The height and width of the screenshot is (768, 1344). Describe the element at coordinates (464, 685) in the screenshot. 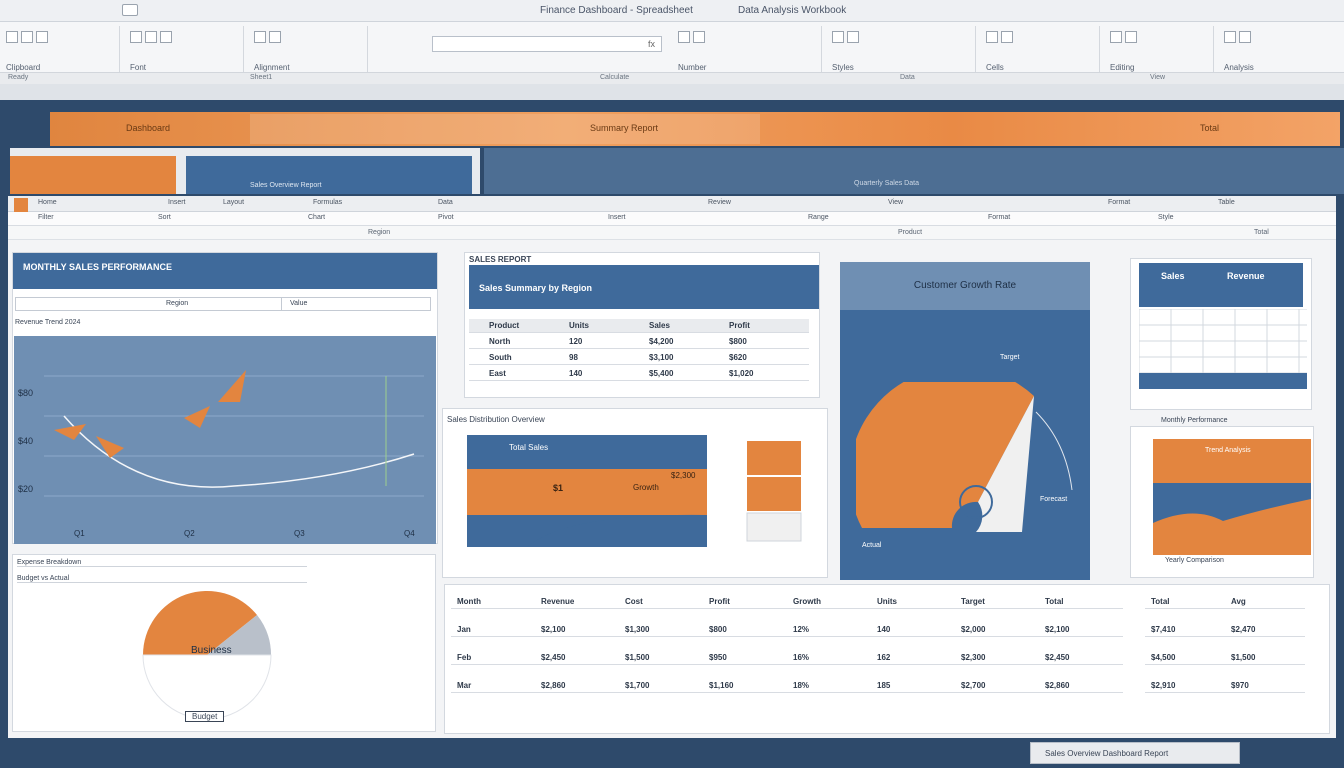

I see `grid-cell: Mar` at that location.